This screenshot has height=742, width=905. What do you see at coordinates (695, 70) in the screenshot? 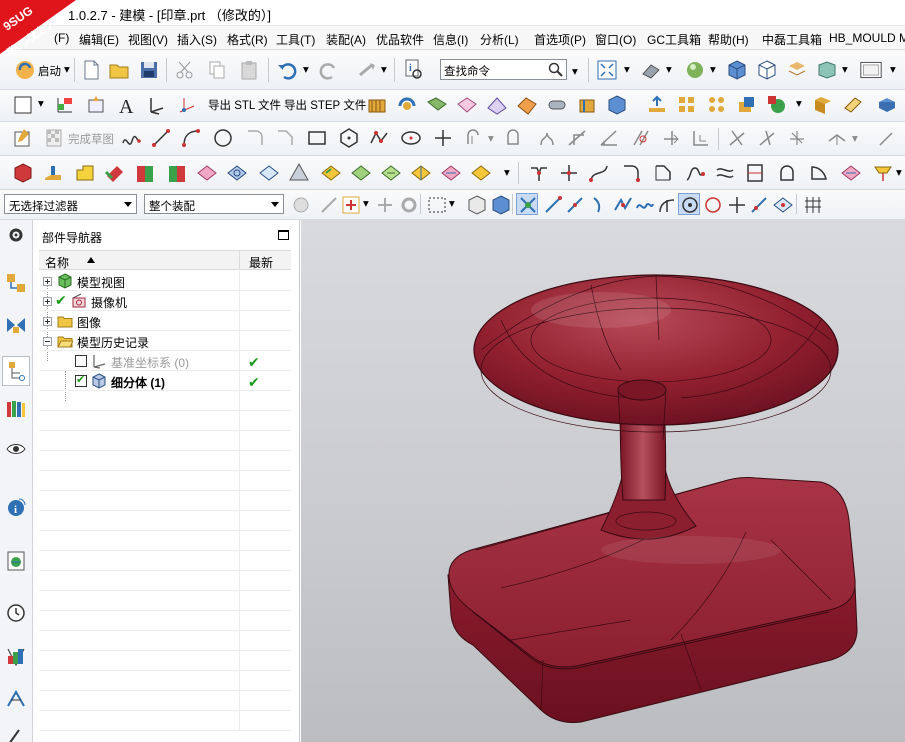
I see `render-style-icon` at bounding box center [695, 70].